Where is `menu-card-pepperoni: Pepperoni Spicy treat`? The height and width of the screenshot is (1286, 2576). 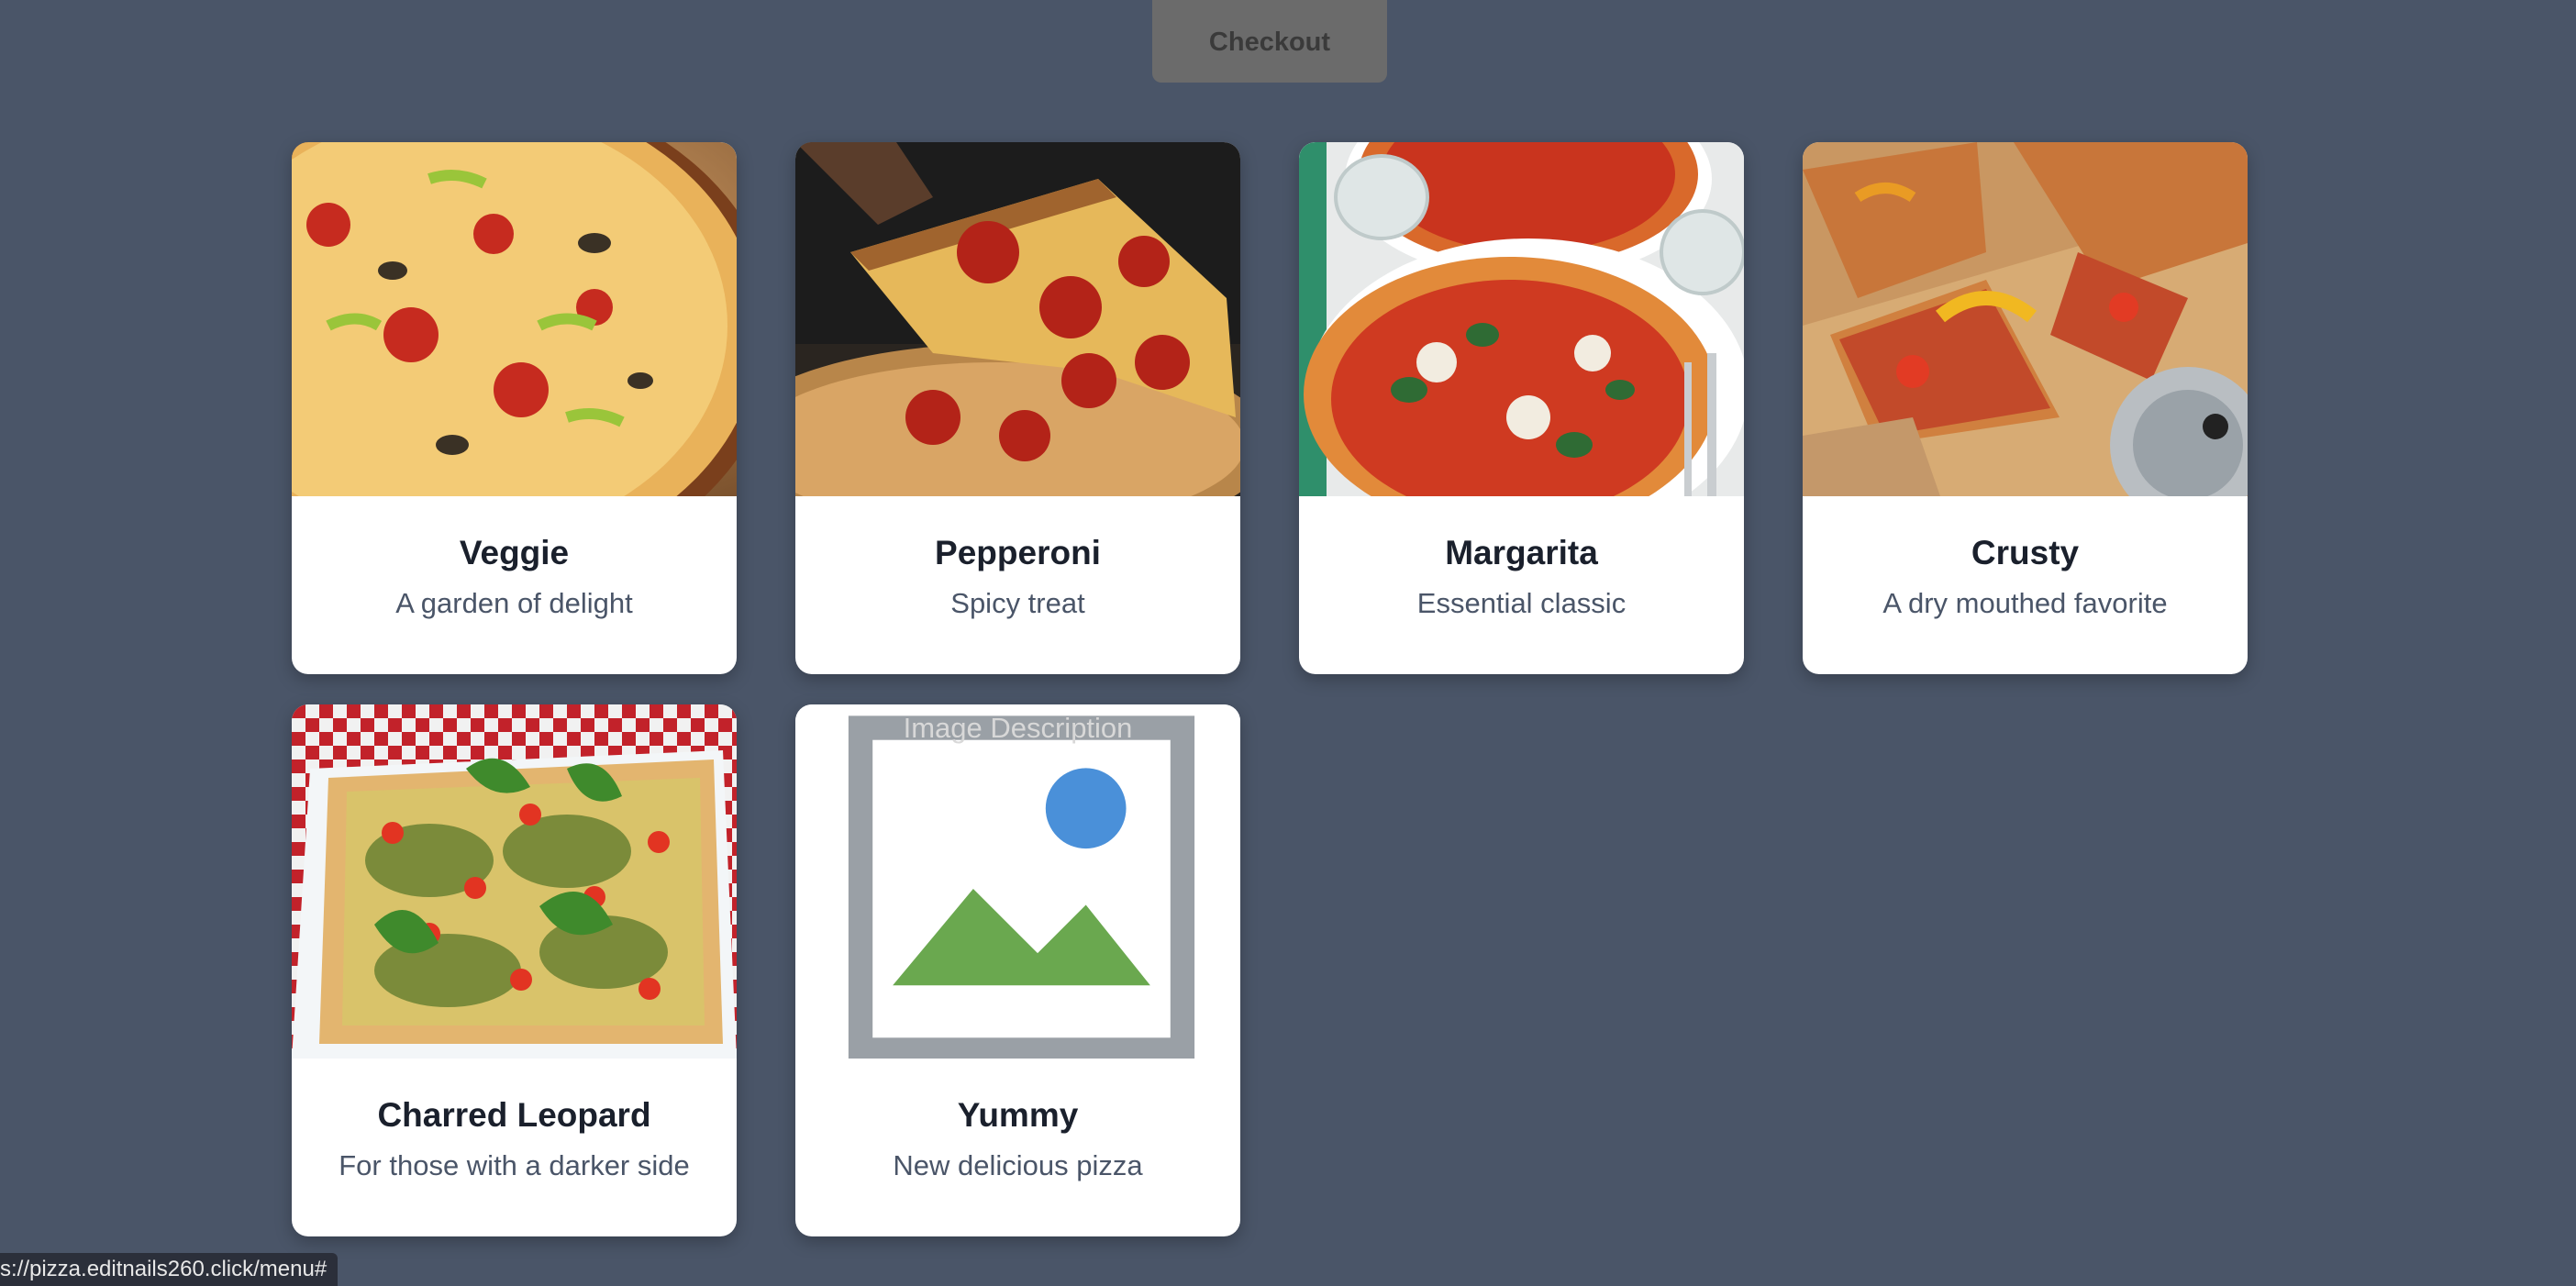 menu-card-pepperoni: Pepperoni Spicy treat is located at coordinates (1017, 408).